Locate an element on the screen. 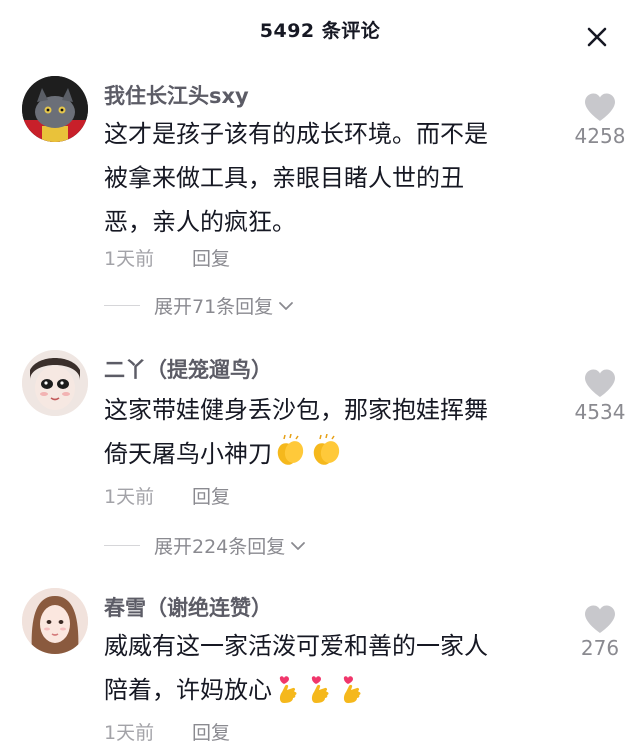 This screenshot has height=748, width=640. cat-avatar-image is located at coordinates (55, 109).